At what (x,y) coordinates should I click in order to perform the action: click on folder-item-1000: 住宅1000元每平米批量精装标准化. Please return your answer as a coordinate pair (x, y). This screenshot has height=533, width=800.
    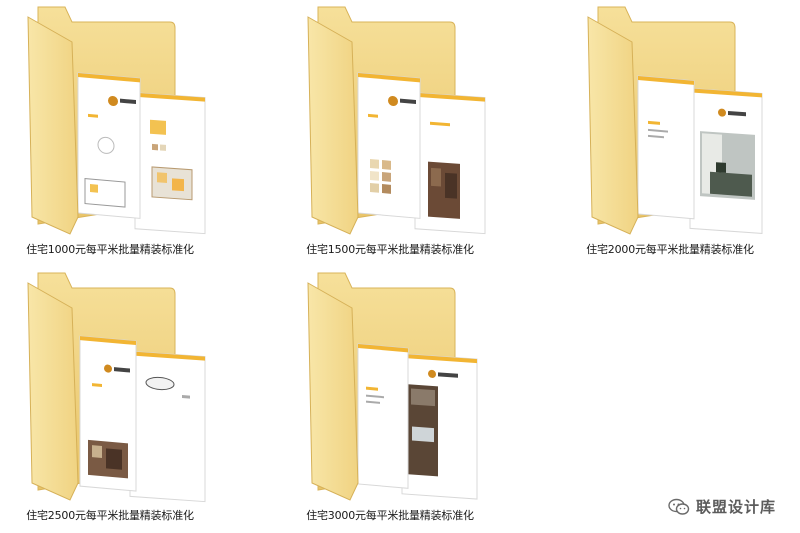
    Looking at the image, I should click on (110, 133).